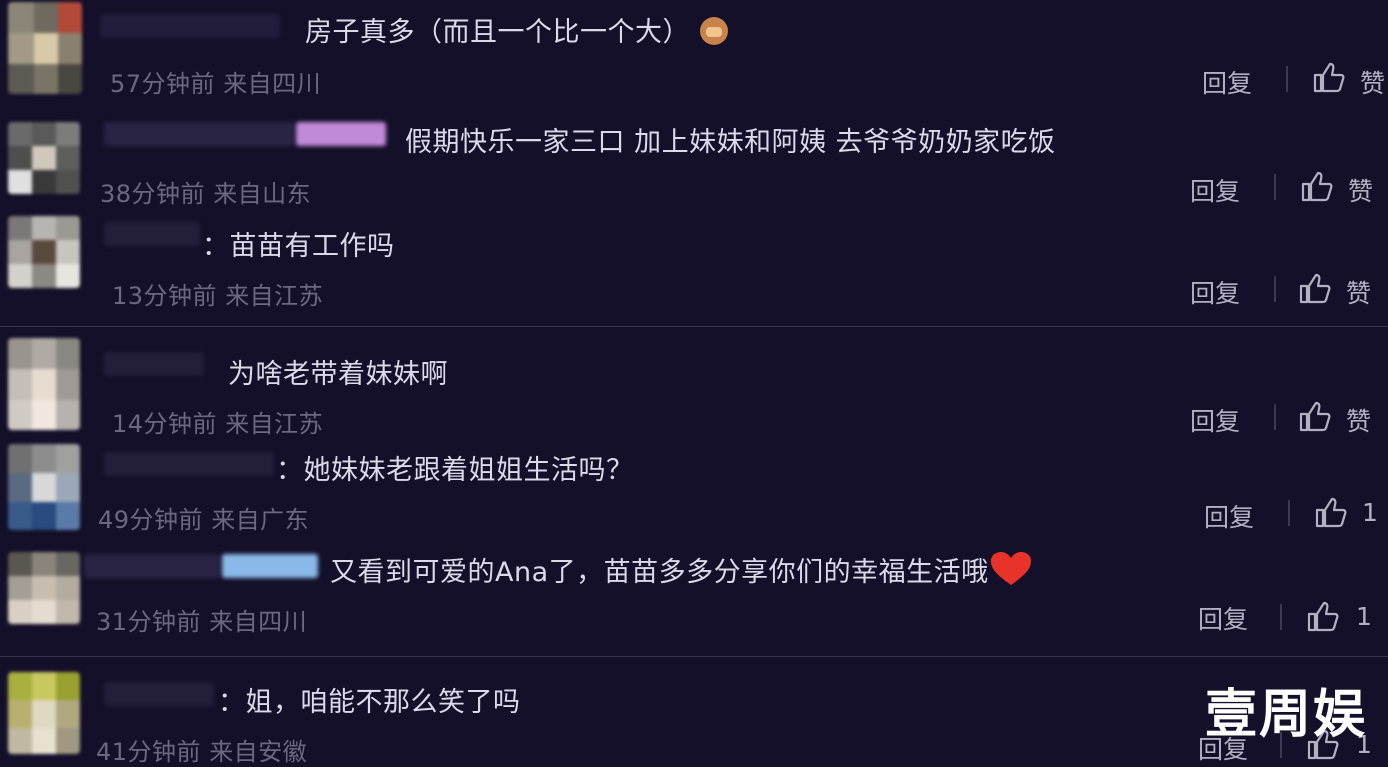  I want to click on comment-text: 为啥老带着妹妹啊, so click(338, 374).